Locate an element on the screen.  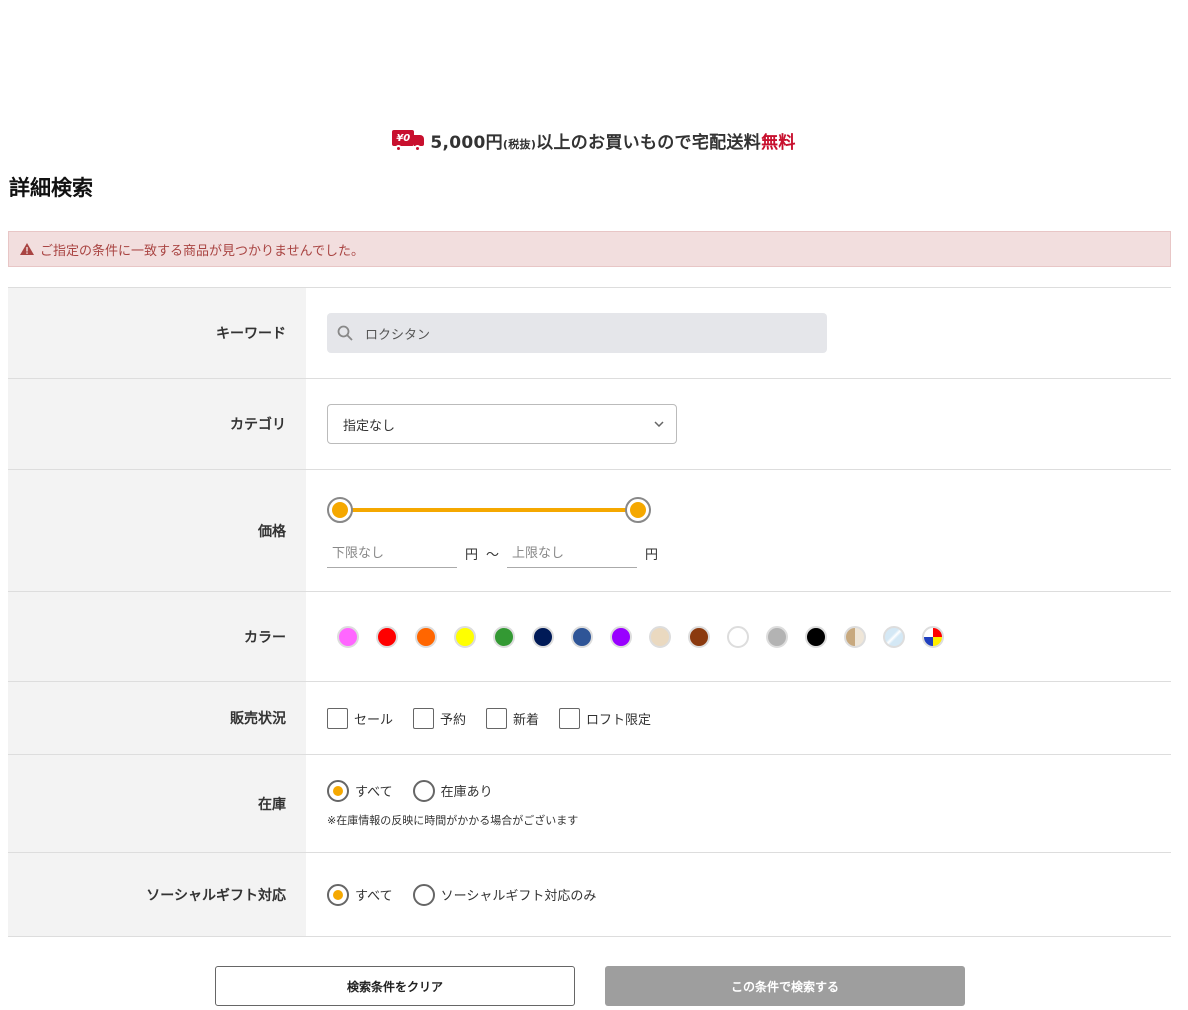
banner-text: 5,000円(税抜)以上のお買いもので宅配送料無料 is located at coordinates (612, 140).